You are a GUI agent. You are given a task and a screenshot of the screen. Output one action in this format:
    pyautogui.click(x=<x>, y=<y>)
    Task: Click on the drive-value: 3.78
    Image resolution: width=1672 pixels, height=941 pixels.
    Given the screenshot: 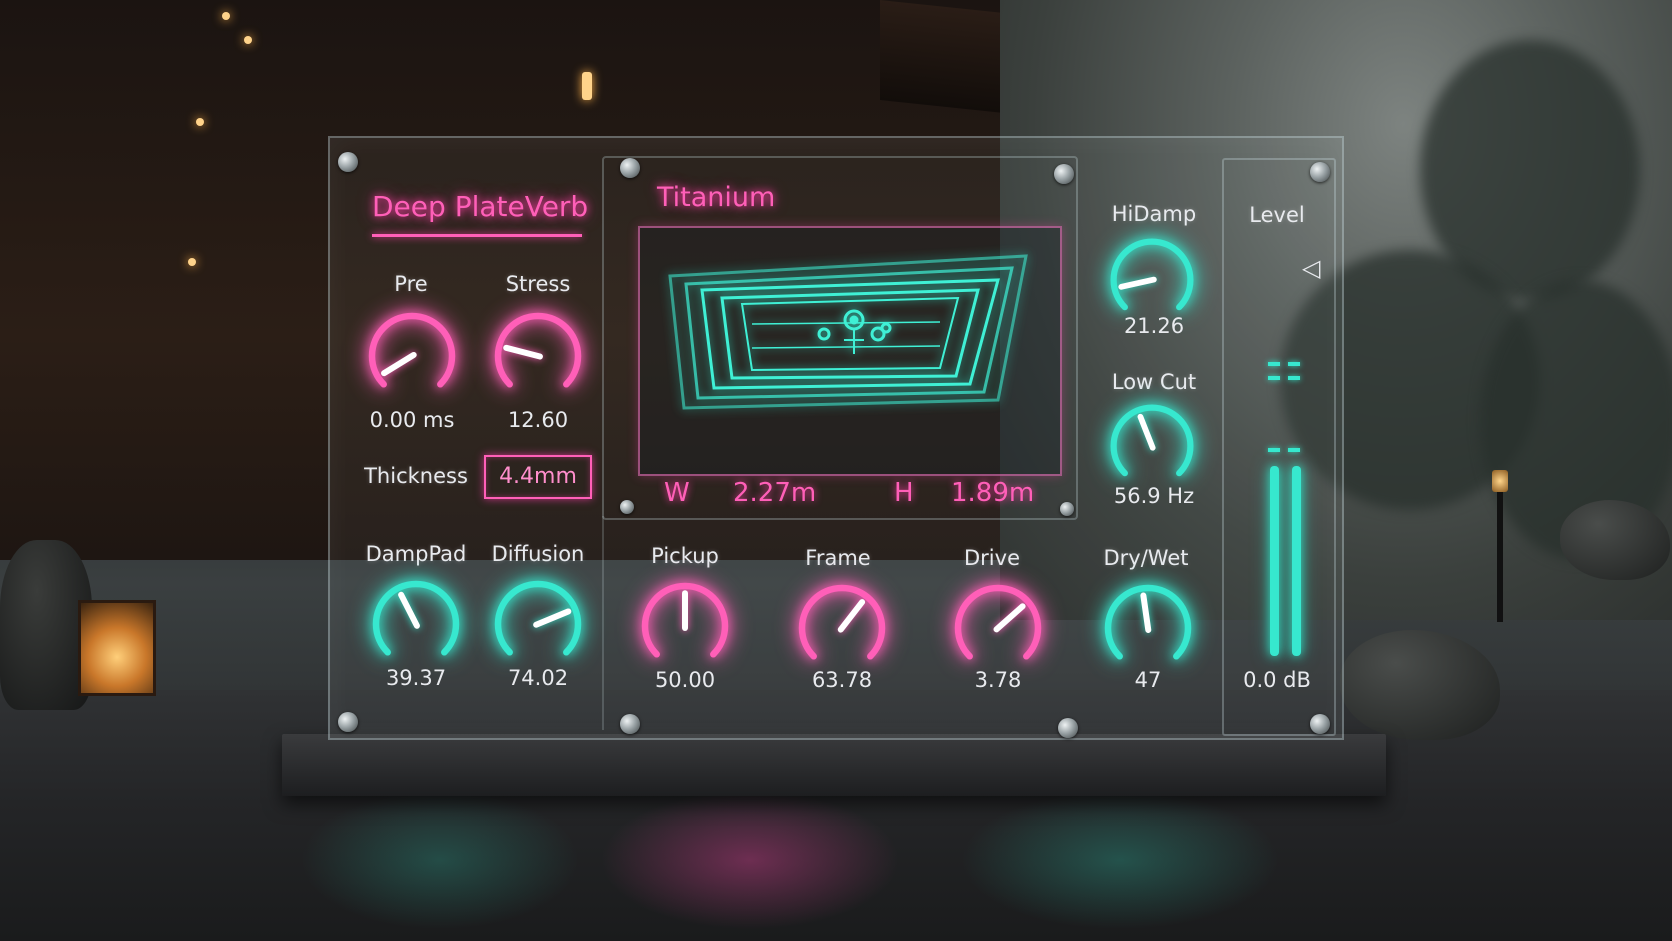 What is the action you would take?
    pyautogui.click(x=998, y=680)
    